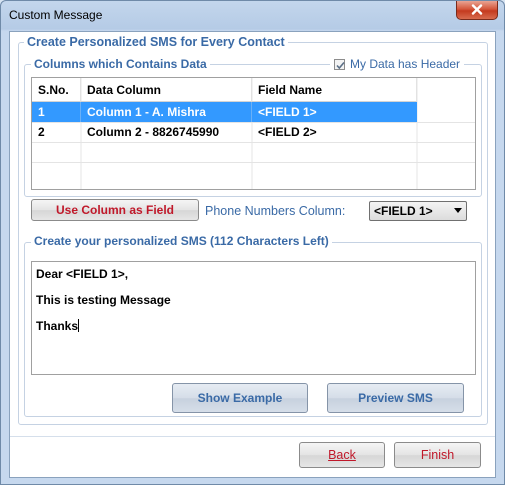  I want to click on phone-numbers-column-select: <FIELD 1>, so click(418, 211).